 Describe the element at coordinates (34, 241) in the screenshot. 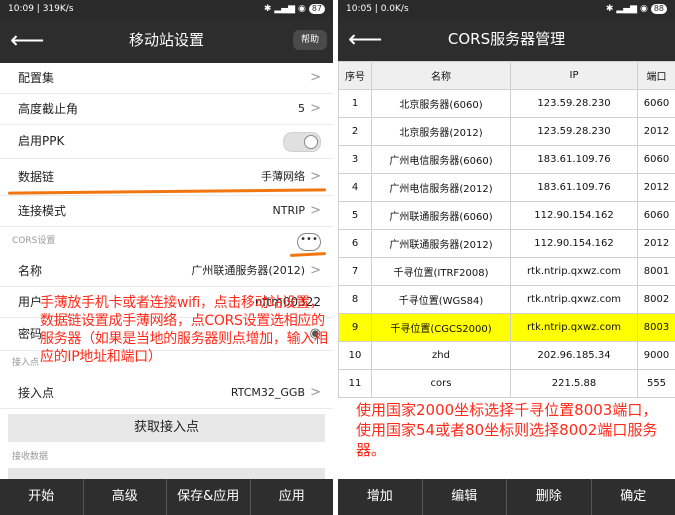

I see `cors-section-label: CORS设置` at that location.